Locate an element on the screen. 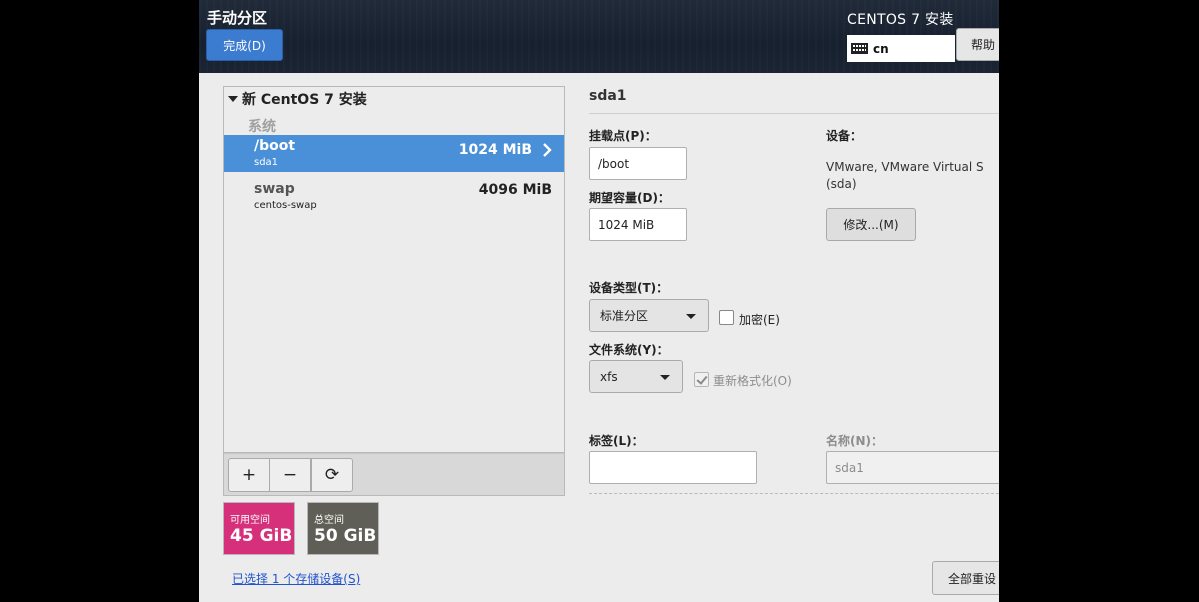 The image size is (1199, 602). desired-capacity-input: 1024 MiB is located at coordinates (638, 224).